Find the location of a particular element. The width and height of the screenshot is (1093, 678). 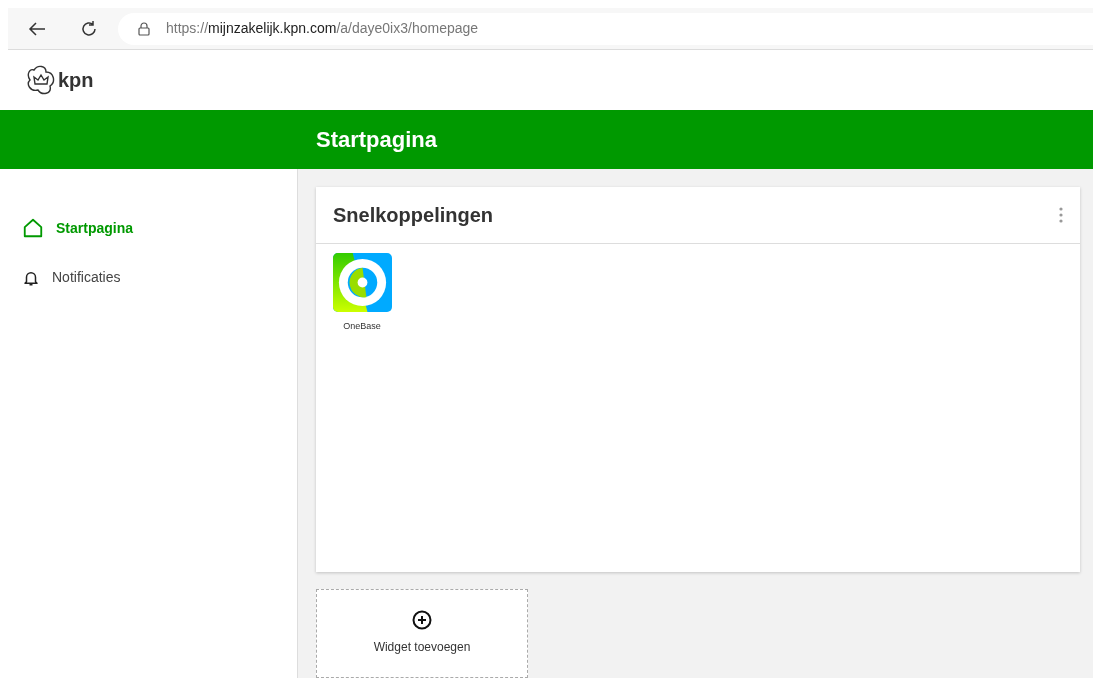

add-widget-button: Widget toevoegen is located at coordinates (422, 633).